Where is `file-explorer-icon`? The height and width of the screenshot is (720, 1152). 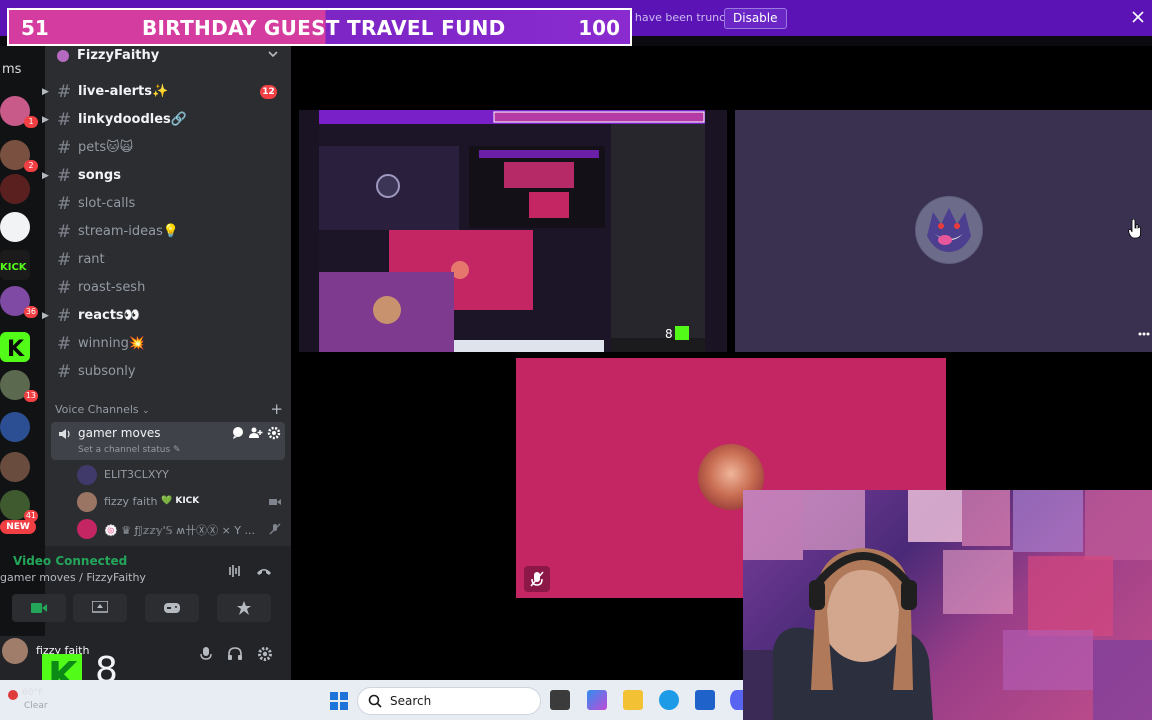 file-explorer-icon is located at coordinates (633, 700).